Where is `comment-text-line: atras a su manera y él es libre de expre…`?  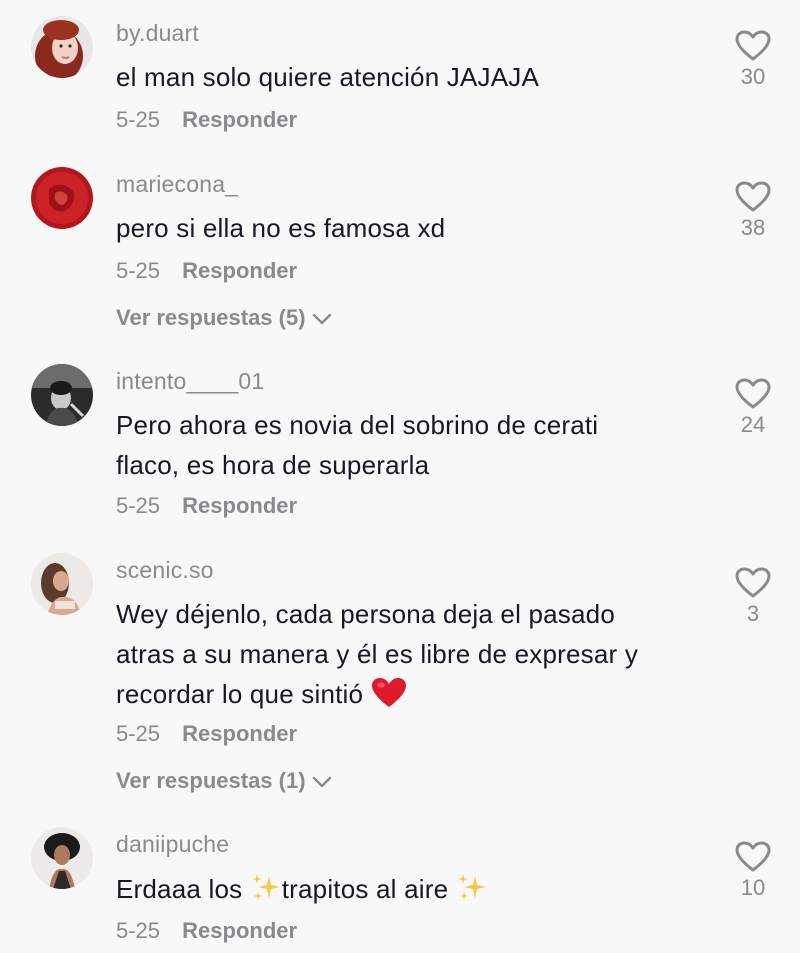
comment-text-line: atras a su manera y él es libre de expre… is located at coordinates (377, 654).